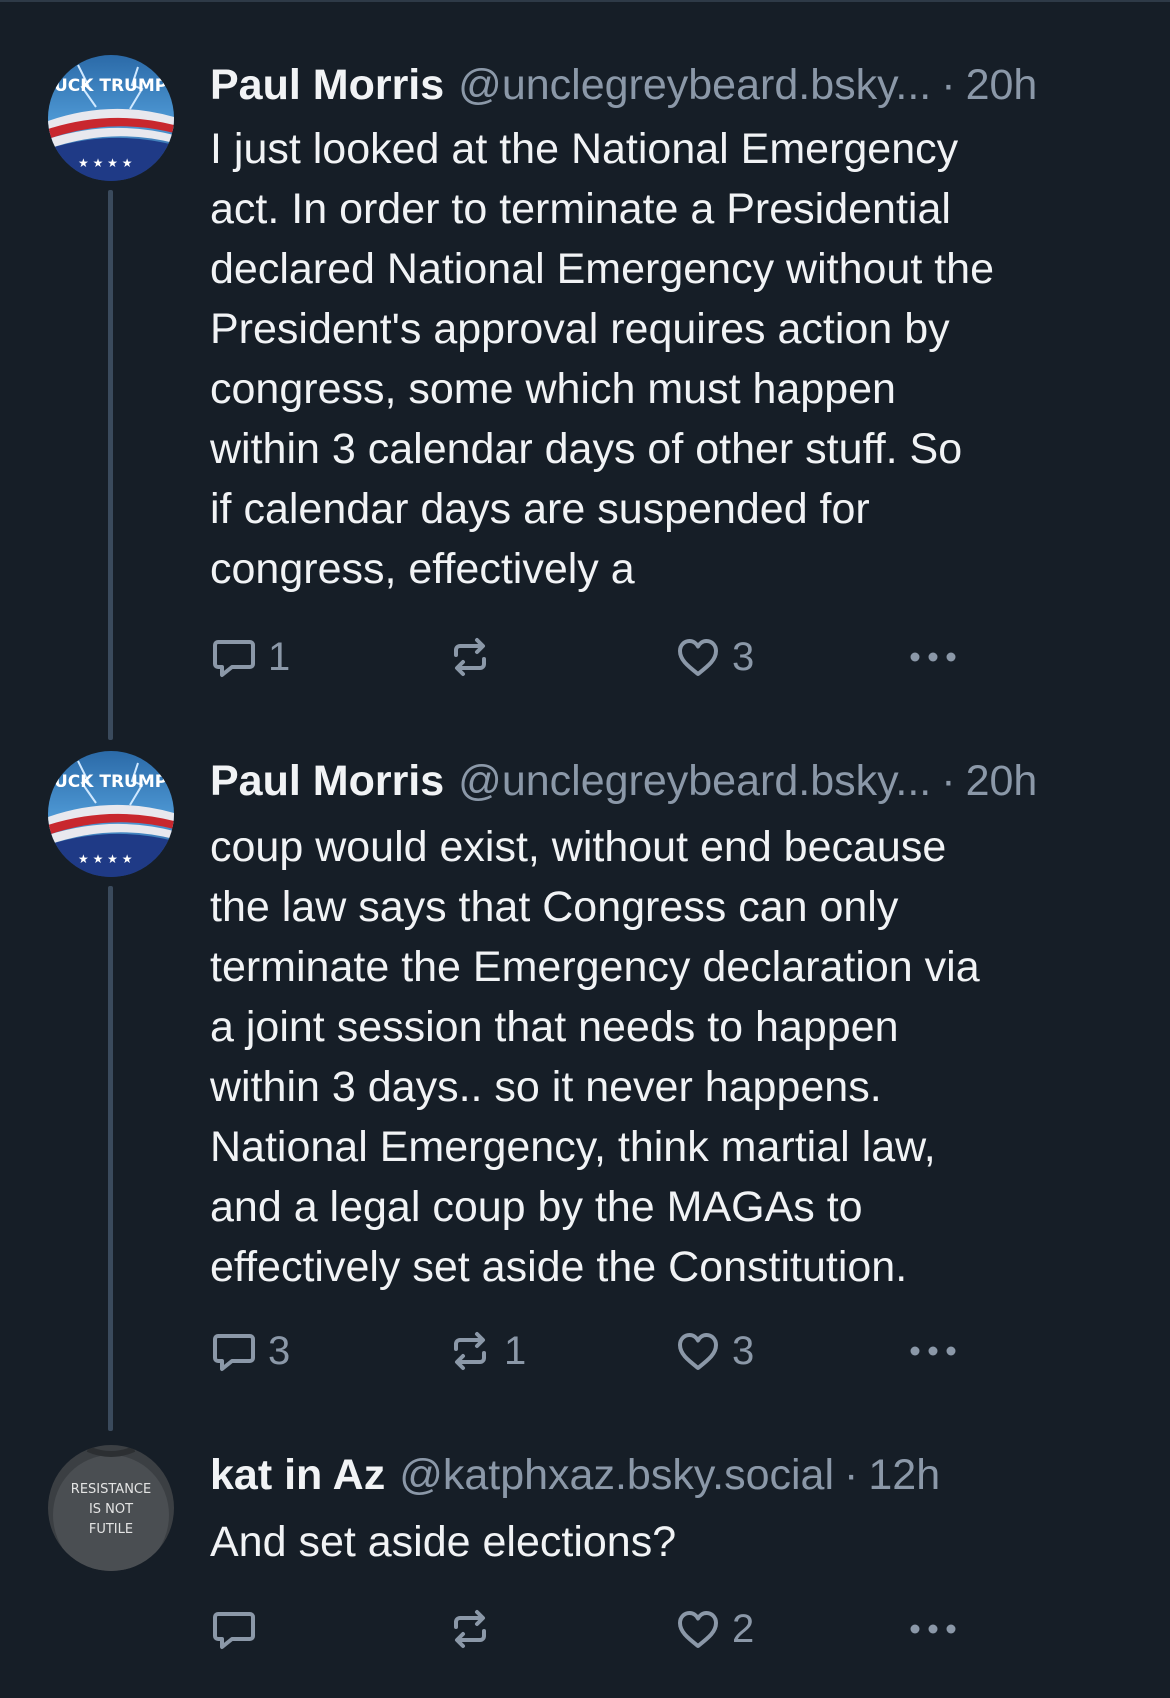  Describe the element at coordinates (585, 1) in the screenshot. I see `top-divider` at that location.